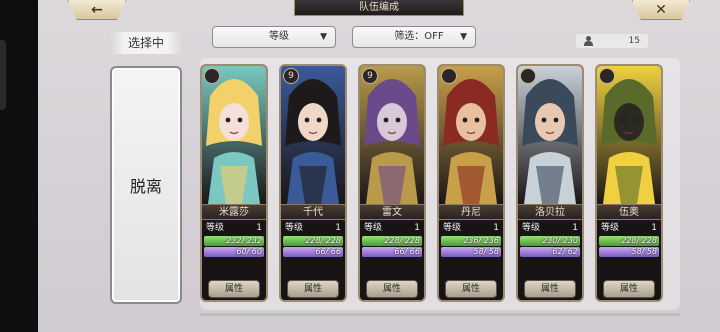  What do you see at coordinates (234, 261) in the screenshot?
I see `character-stats: 等级 1 232/ 232 60/ 60 属性` at bounding box center [234, 261].